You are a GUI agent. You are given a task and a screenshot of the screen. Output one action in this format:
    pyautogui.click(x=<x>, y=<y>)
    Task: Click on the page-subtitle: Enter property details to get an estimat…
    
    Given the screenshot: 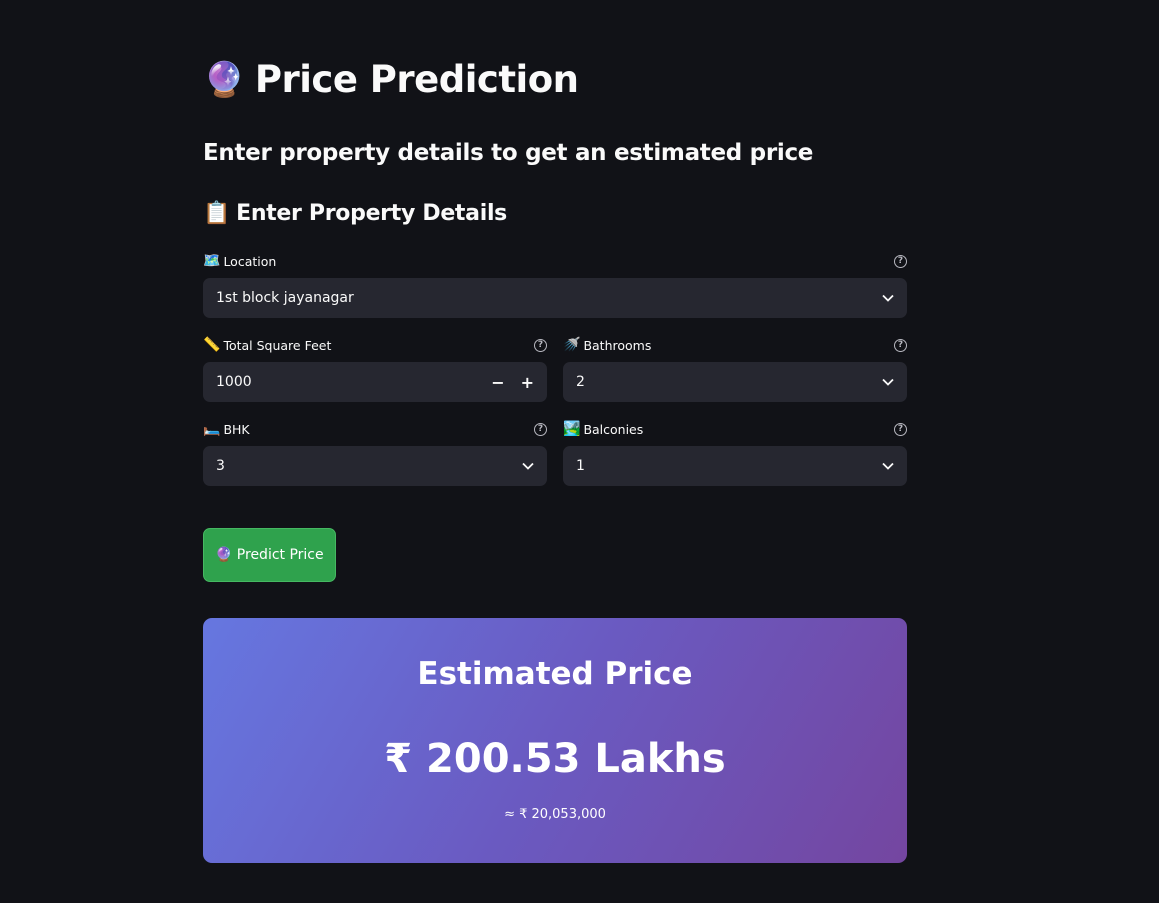 What is the action you would take?
    pyautogui.click(x=508, y=153)
    